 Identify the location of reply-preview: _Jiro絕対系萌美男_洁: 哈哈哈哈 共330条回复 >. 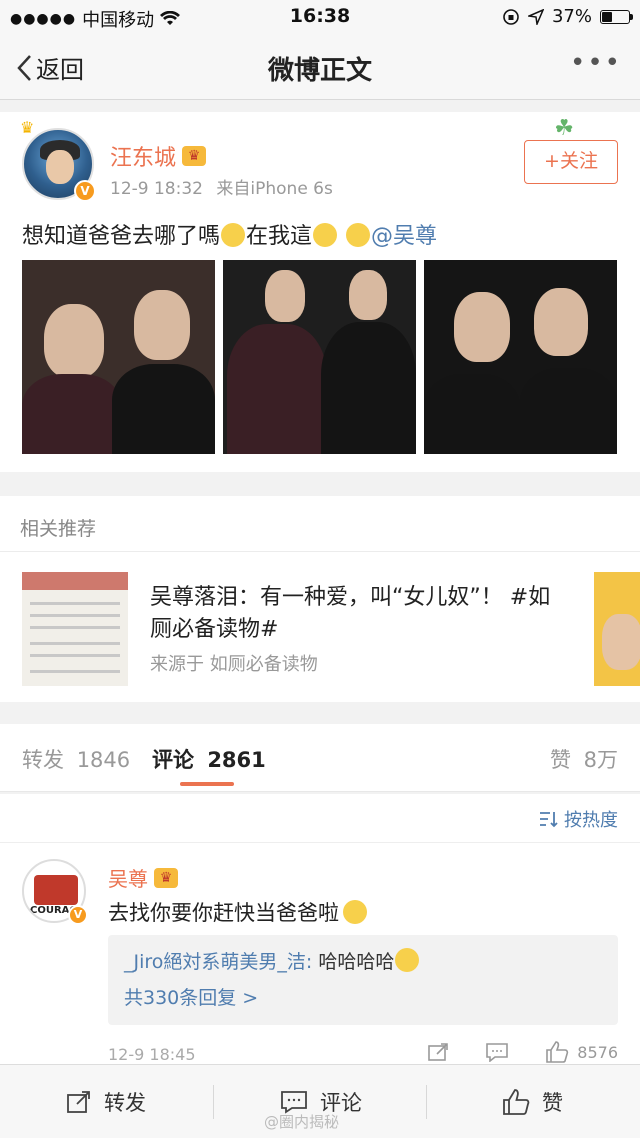
(363, 980).